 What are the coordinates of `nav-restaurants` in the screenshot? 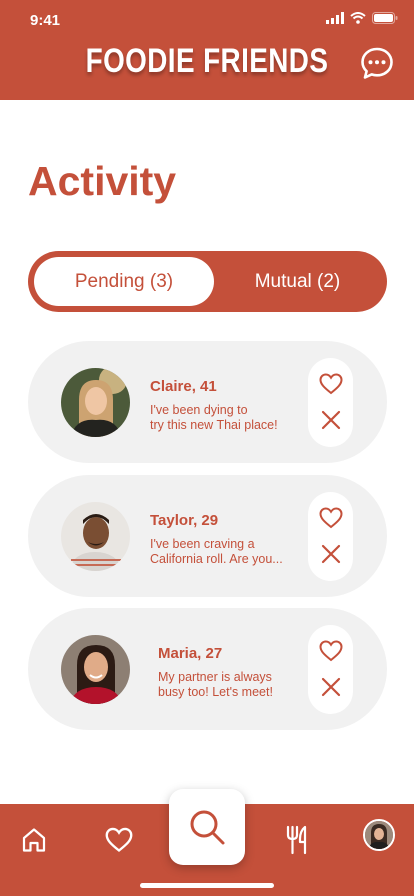 It's located at (297, 840).